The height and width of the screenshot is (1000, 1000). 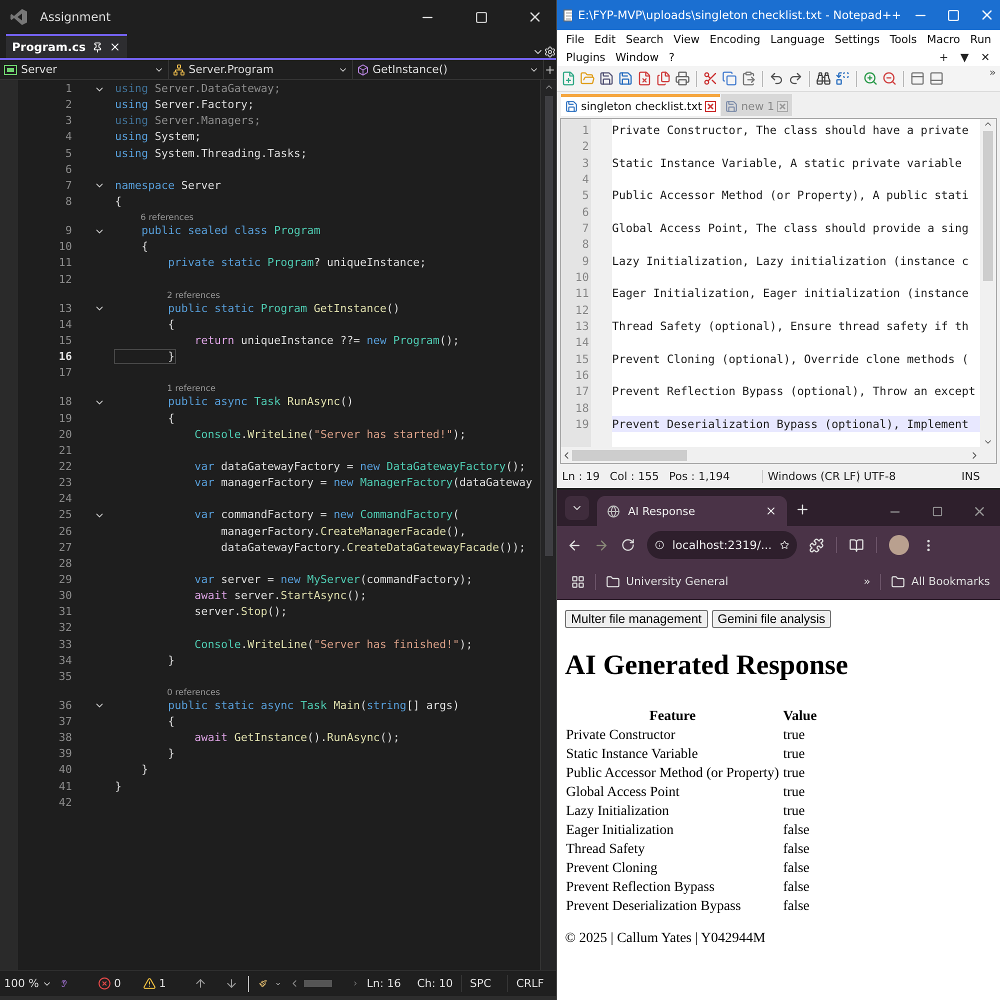 I want to click on table-cell-text: true, so click(x=794, y=792).